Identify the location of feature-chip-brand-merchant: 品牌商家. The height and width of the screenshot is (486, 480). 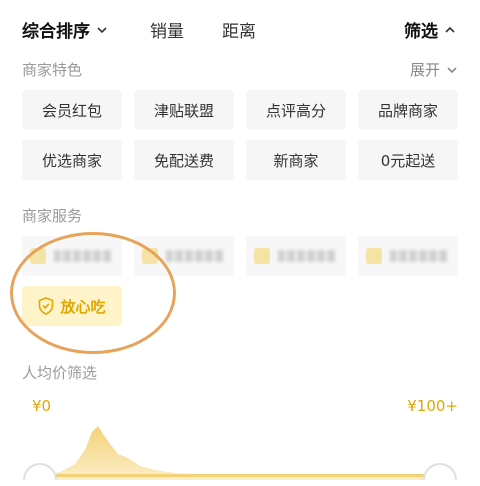
(408, 110).